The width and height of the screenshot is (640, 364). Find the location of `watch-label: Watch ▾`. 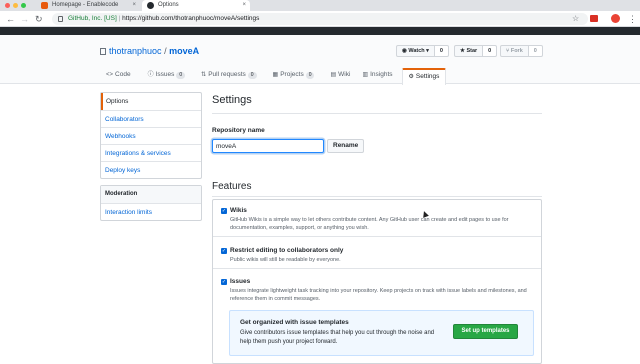

watch-label: Watch ▾ is located at coordinates (418, 51).